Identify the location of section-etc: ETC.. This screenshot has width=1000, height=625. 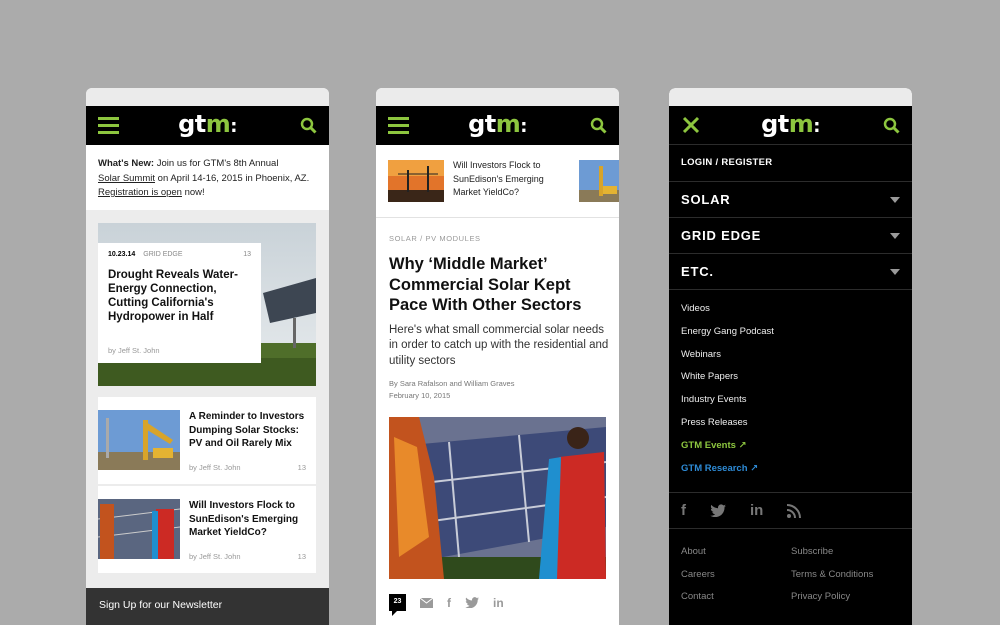
(790, 272).